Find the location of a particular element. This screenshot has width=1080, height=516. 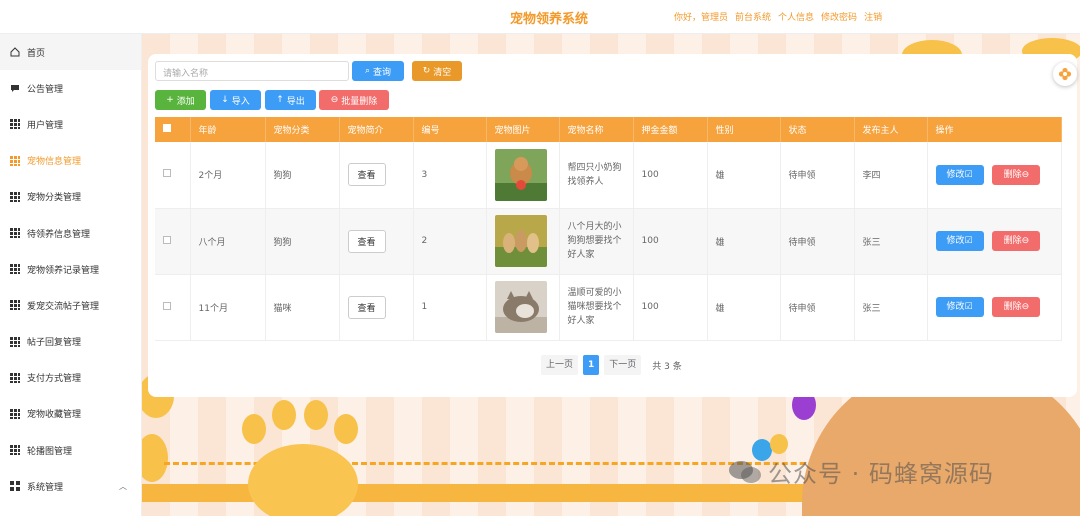

column-header: 宠物图片 is located at coordinates (523, 129).